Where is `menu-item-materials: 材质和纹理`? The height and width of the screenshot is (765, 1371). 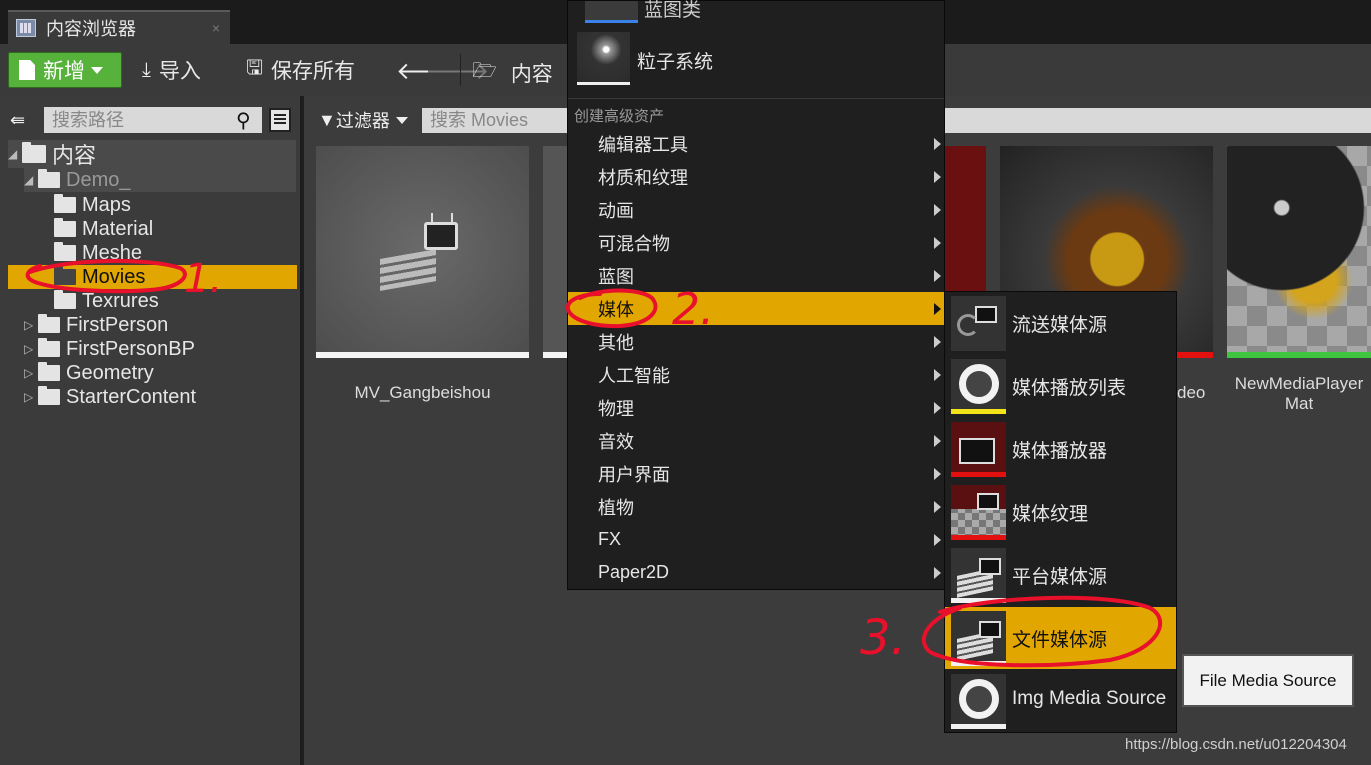 menu-item-materials: 材质和纹理 is located at coordinates (756, 176).